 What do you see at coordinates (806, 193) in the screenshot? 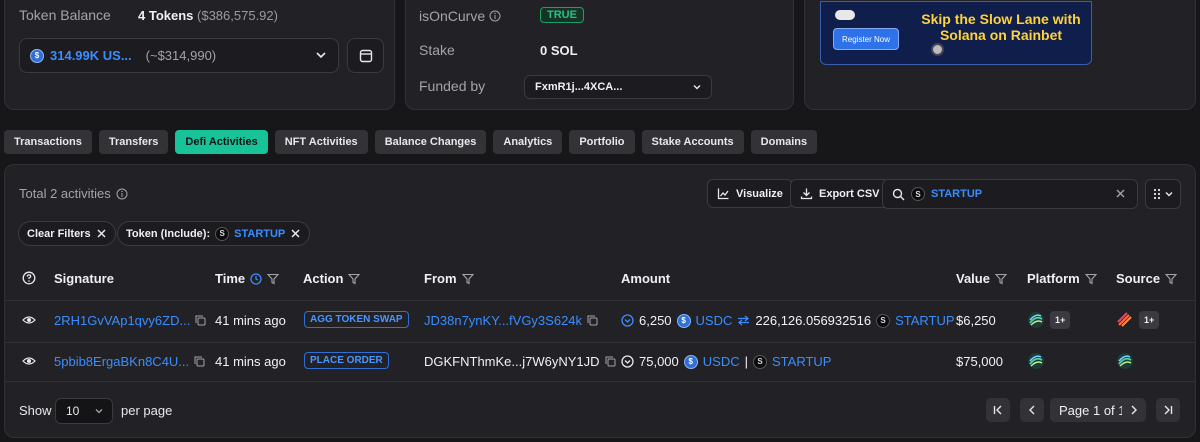
I see `download-icon` at bounding box center [806, 193].